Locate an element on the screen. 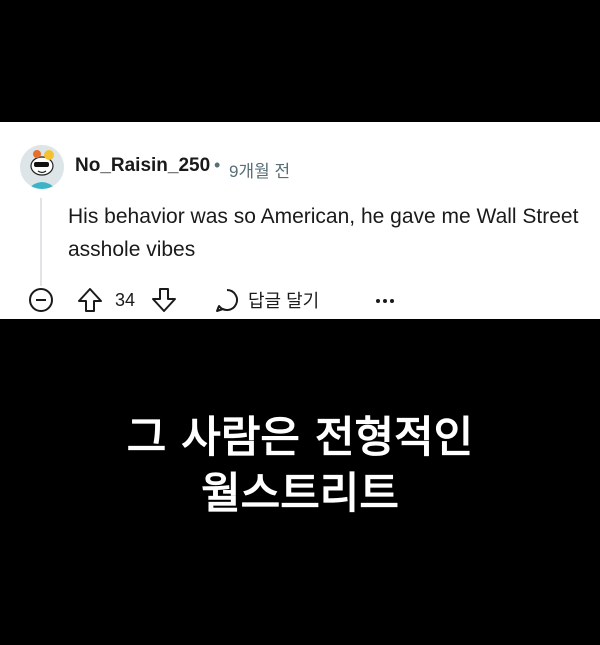 Image resolution: width=600 pixels, height=645 pixels. downvote-button is located at coordinates (164, 300).